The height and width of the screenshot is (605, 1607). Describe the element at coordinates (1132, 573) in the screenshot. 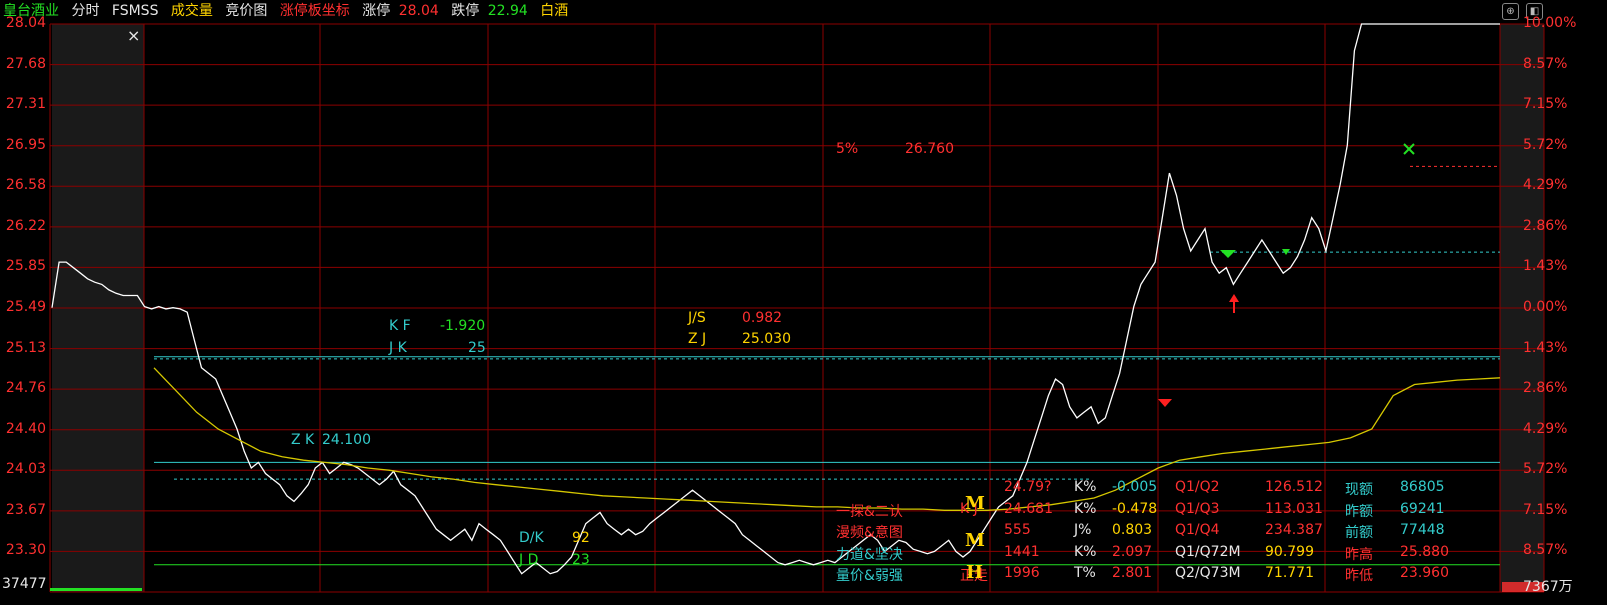

I see `stat-value-3: 2.801` at that location.